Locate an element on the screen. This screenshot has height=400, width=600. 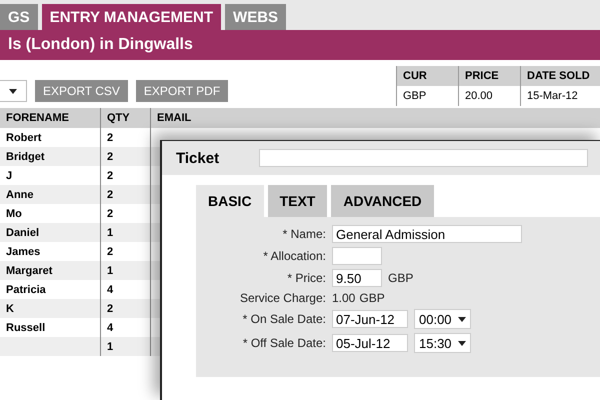
column-header: PRICE is located at coordinates (489, 76).